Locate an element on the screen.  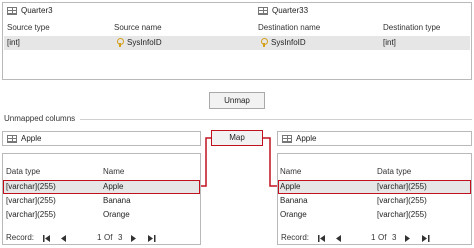
table-row is located at coordinates (374, 187).